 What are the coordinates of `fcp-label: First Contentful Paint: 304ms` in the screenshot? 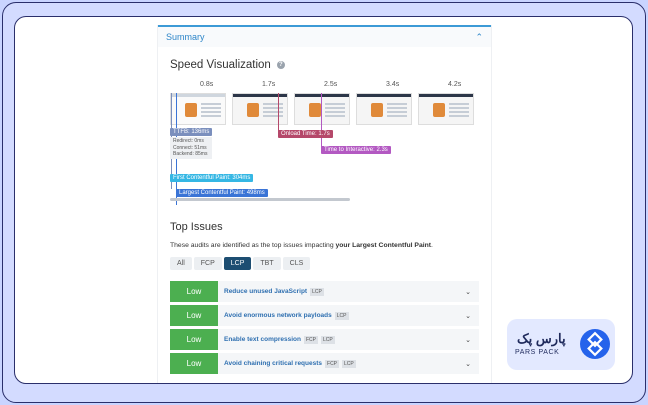 It's located at (212, 178).